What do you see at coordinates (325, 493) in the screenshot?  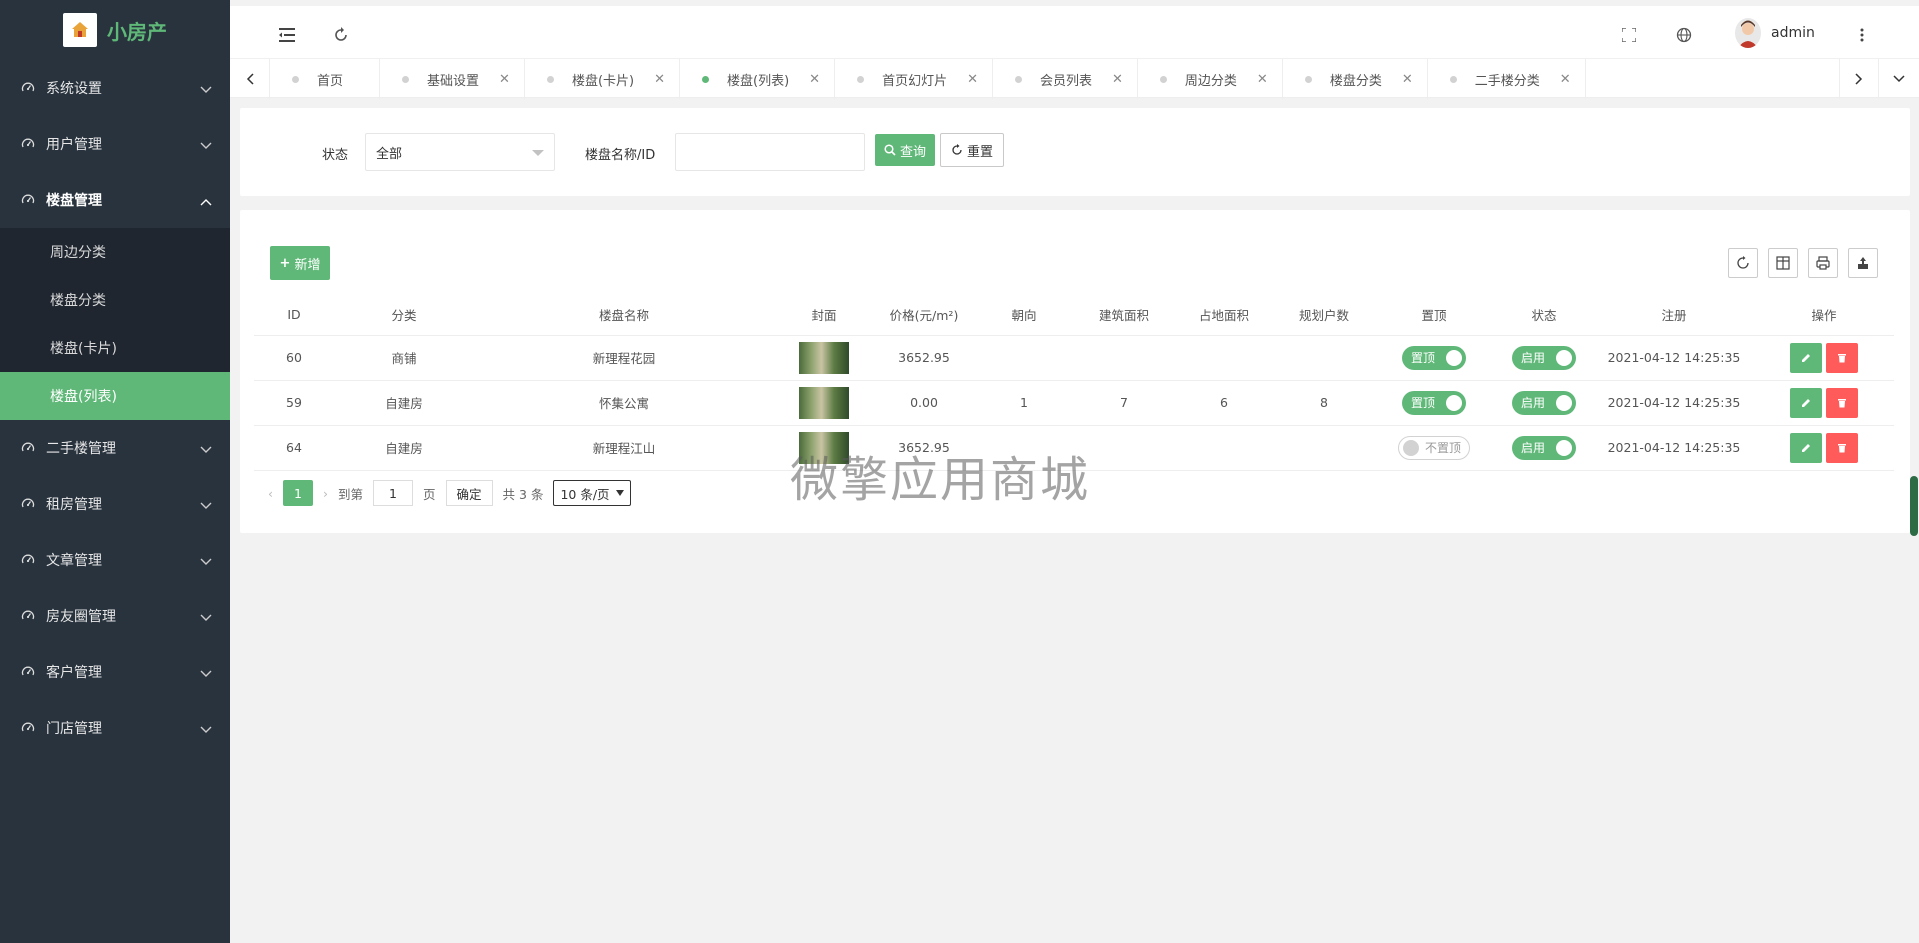 I see `pager-next-icon: ›` at bounding box center [325, 493].